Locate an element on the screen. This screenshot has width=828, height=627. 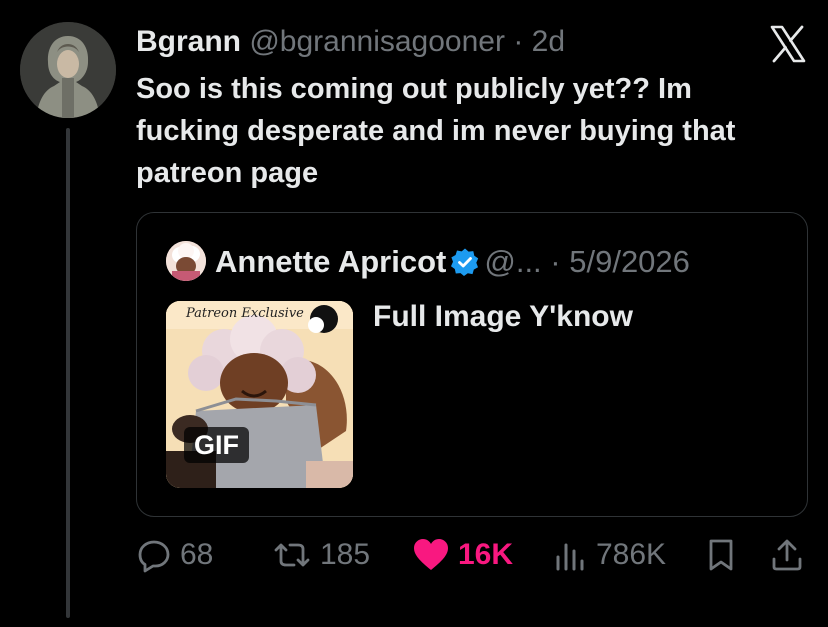
like-button: 16K is located at coordinates (462, 555).